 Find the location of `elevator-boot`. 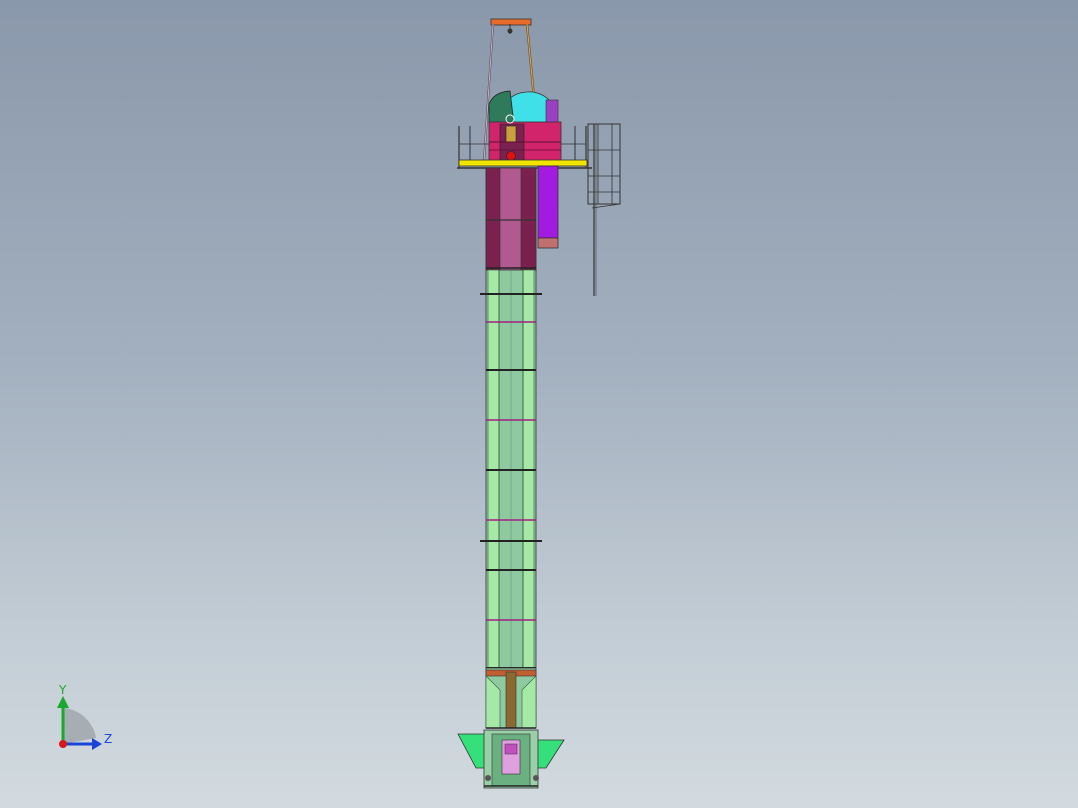

elevator-boot is located at coordinates (511, 759).